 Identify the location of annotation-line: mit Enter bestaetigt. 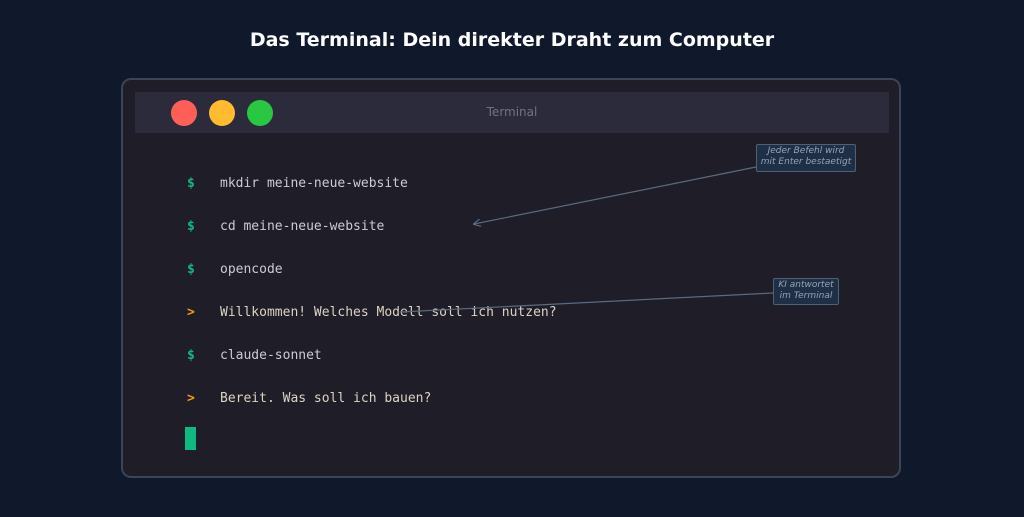
(806, 162).